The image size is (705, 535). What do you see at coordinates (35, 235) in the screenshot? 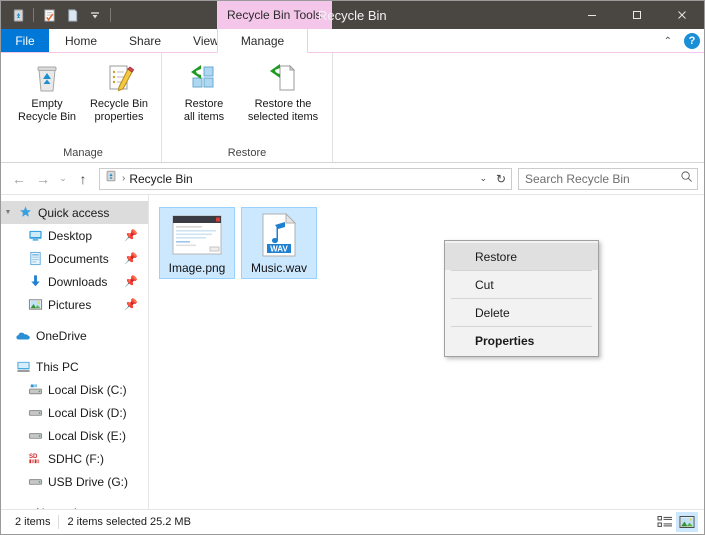
I see `desktop-icon` at bounding box center [35, 235].